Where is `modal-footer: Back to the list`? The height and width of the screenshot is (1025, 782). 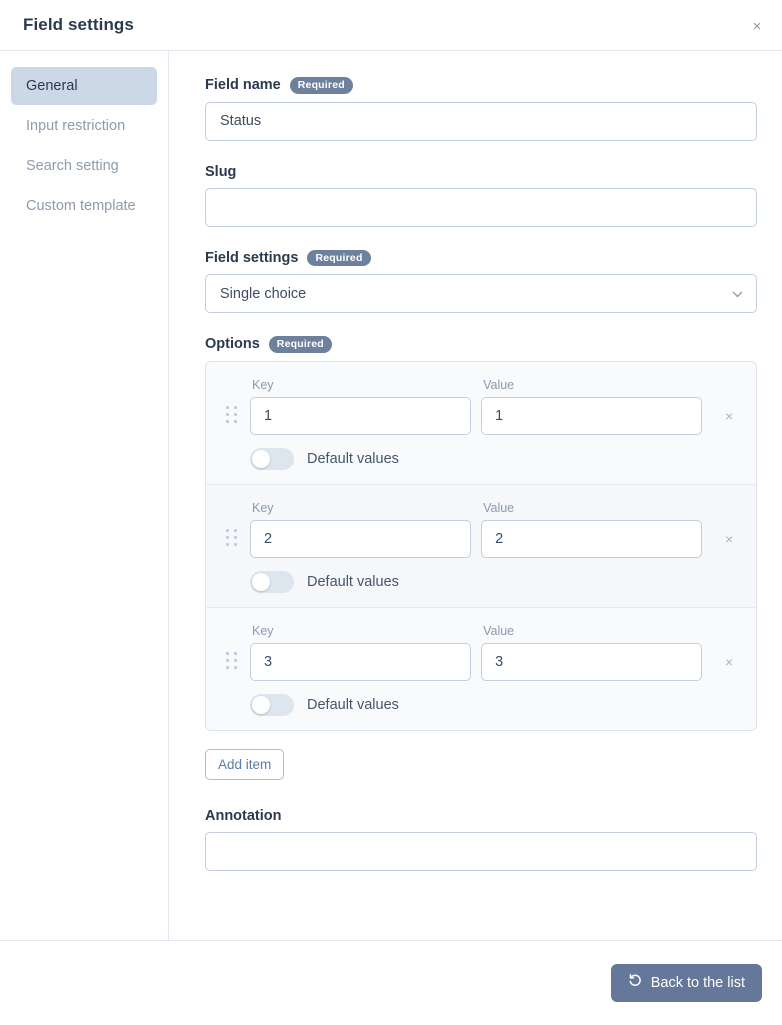 modal-footer: Back to the list is located at coordinates (391, 982).